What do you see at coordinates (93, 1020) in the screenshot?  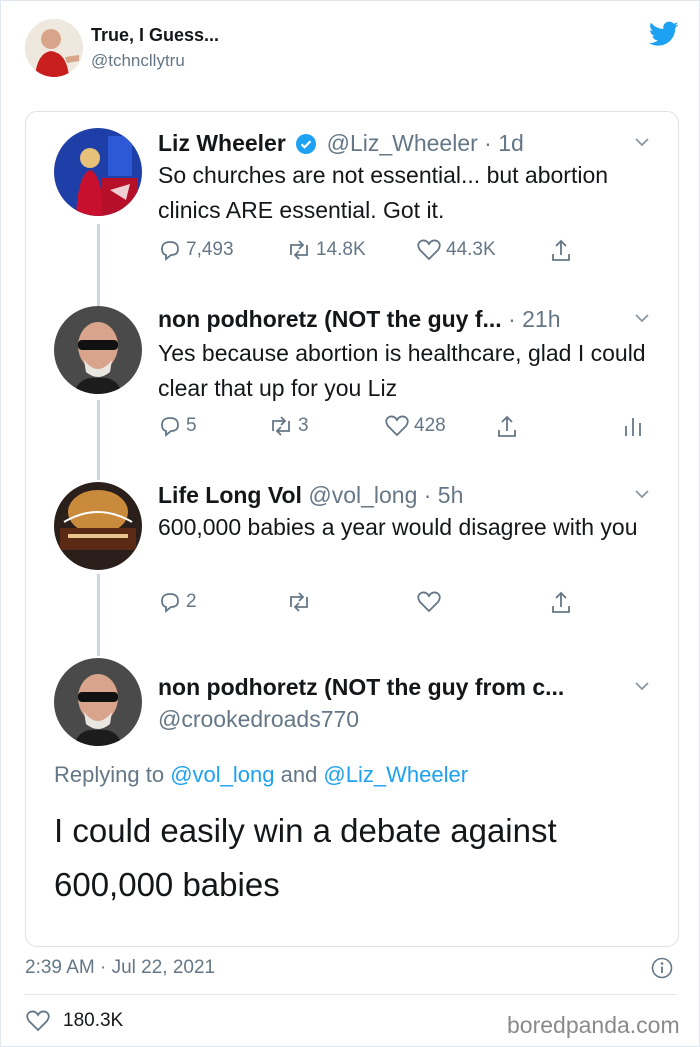 I see `like-count: 180.3K` at bounding box center [93, 1020].